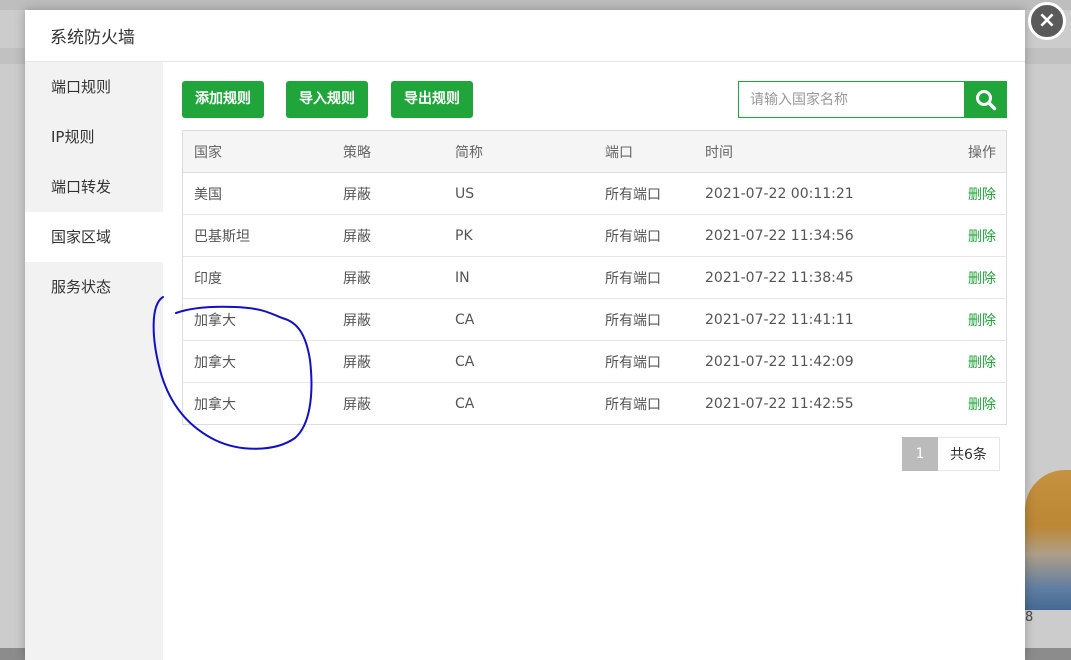 The height and width of the screenshot is (660, 1071). What do you see at coordinates (595, 404) in the screenshot?
I see `table-row: 加拿大 屏蔽 CA 所有端口 2021-07-22 11:42:55 删除` at bounding box center [595, 404].